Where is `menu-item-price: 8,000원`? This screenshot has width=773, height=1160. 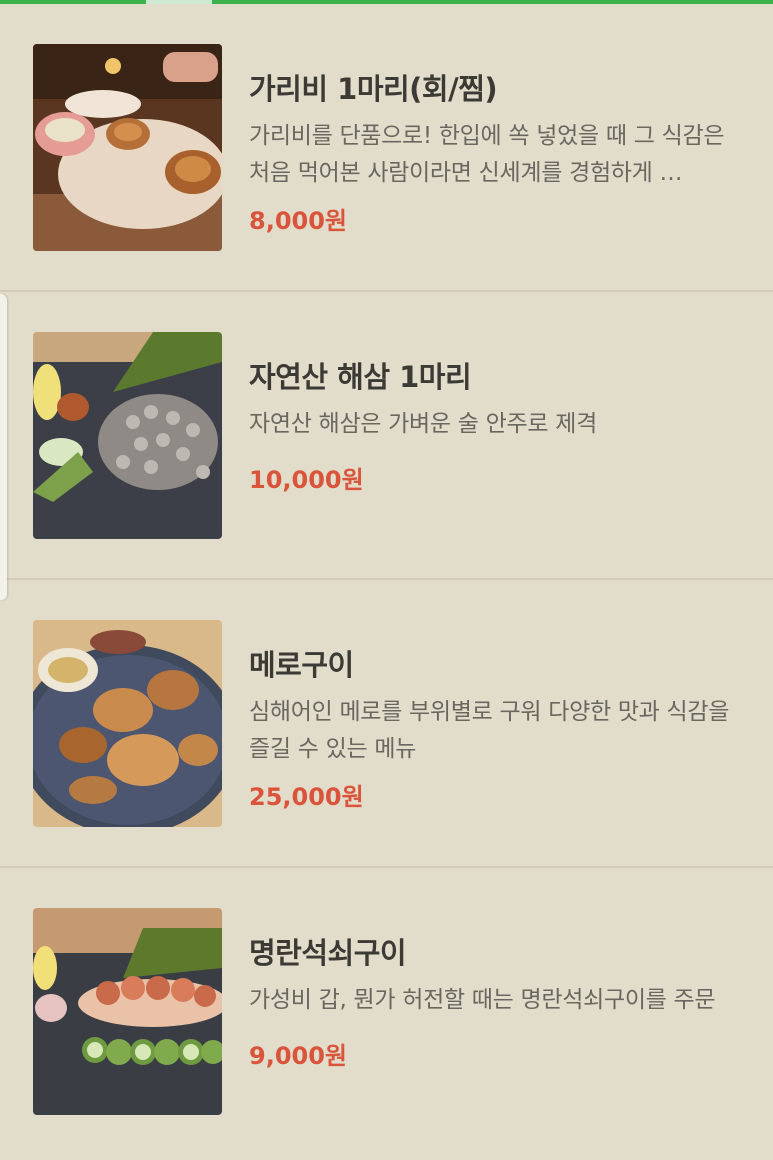
menu-item-price: 8,000원 is located at coordinates (298, 221).